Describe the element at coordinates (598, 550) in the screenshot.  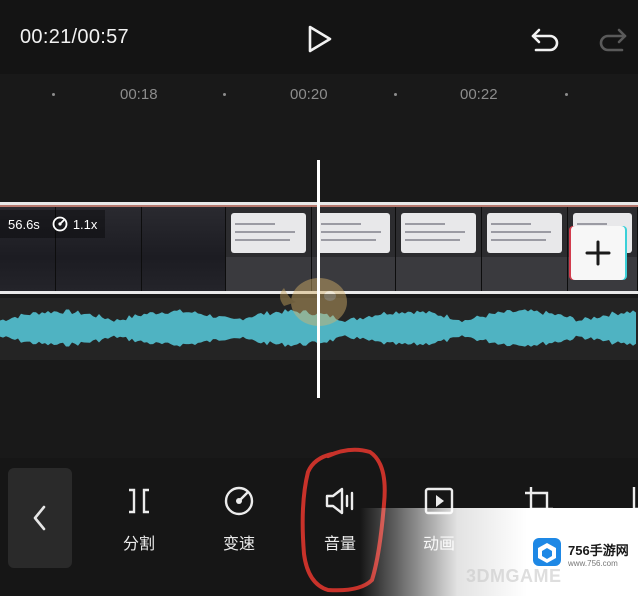
I see `watermark-site-name: 756手游网` at that location.